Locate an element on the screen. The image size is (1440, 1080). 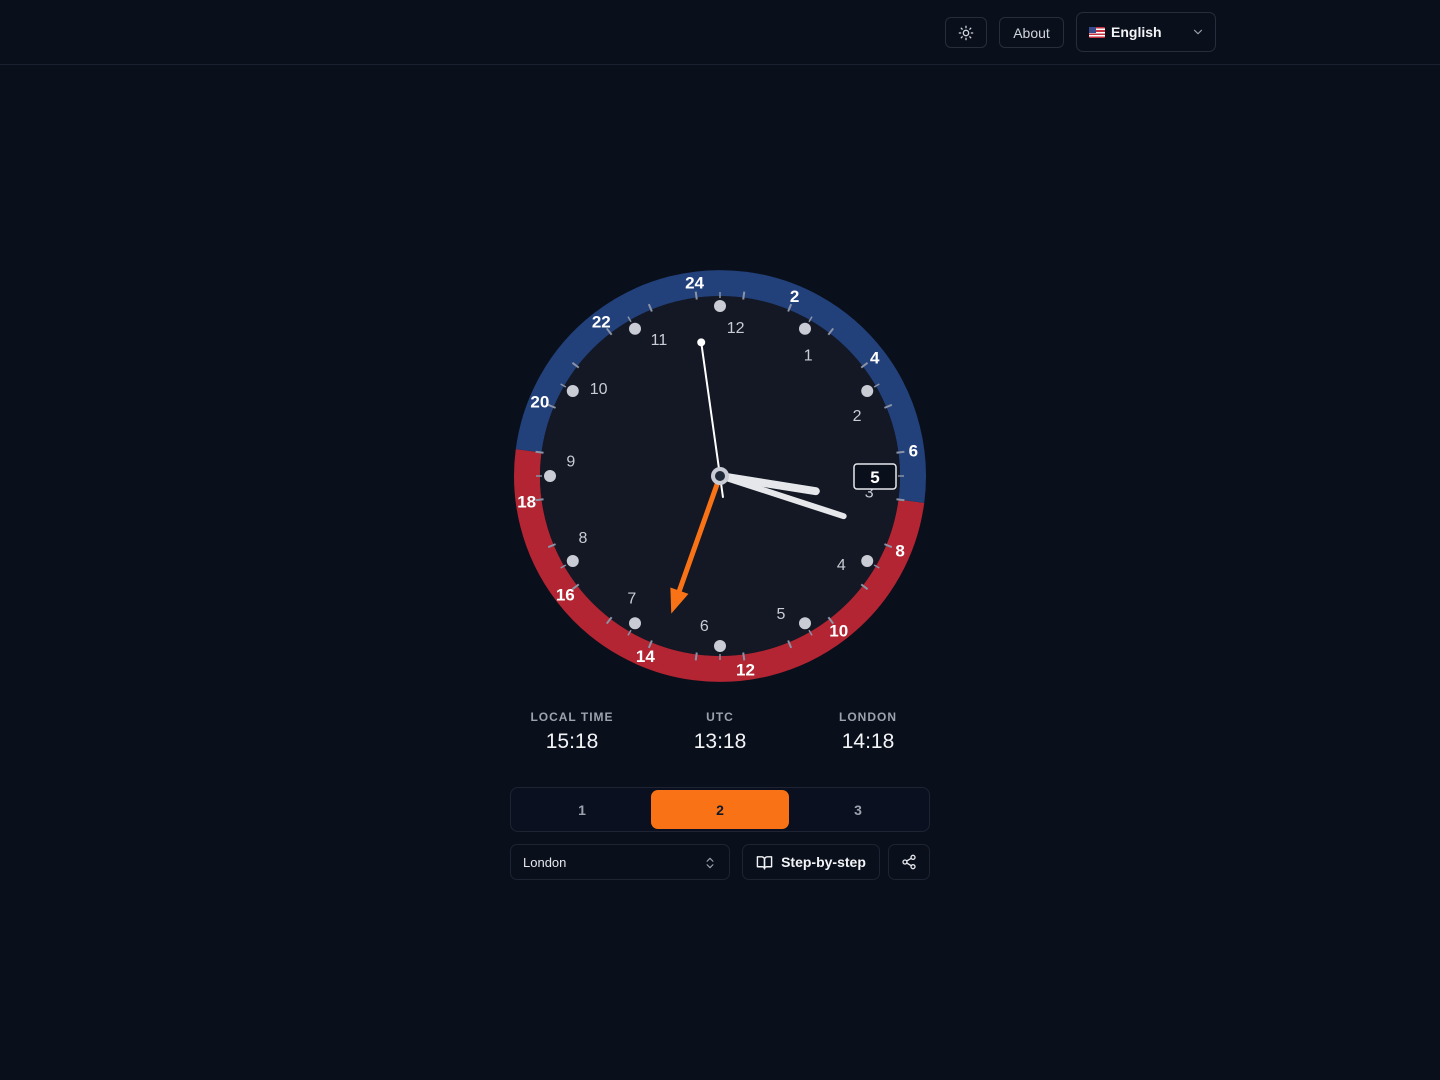
step-by-step-label: Step-by-step is located at coordinates (823, 862).